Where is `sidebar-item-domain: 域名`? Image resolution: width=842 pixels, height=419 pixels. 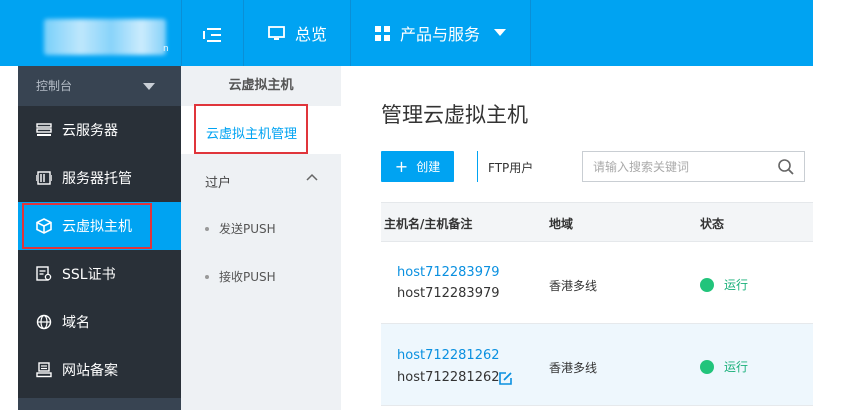 sidebar-item-domain: 域名 is located at coordinates (99, 322).